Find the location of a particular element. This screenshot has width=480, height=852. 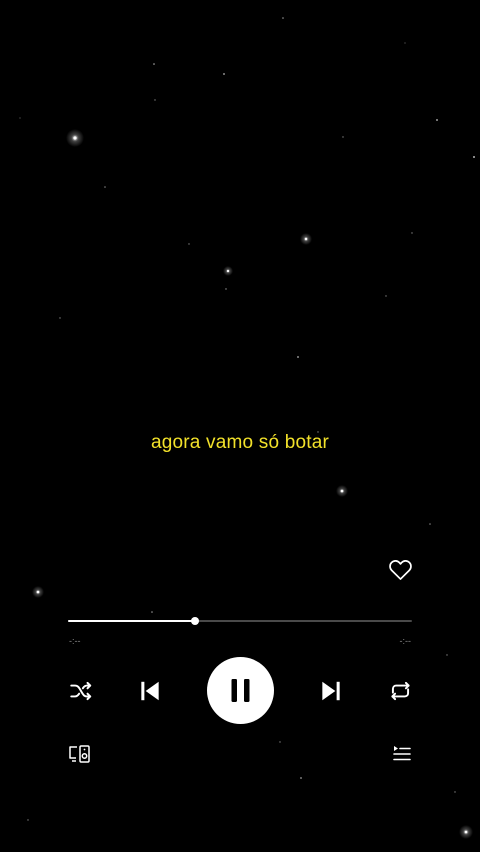

progress-handle is located at coordinates (195, 621).